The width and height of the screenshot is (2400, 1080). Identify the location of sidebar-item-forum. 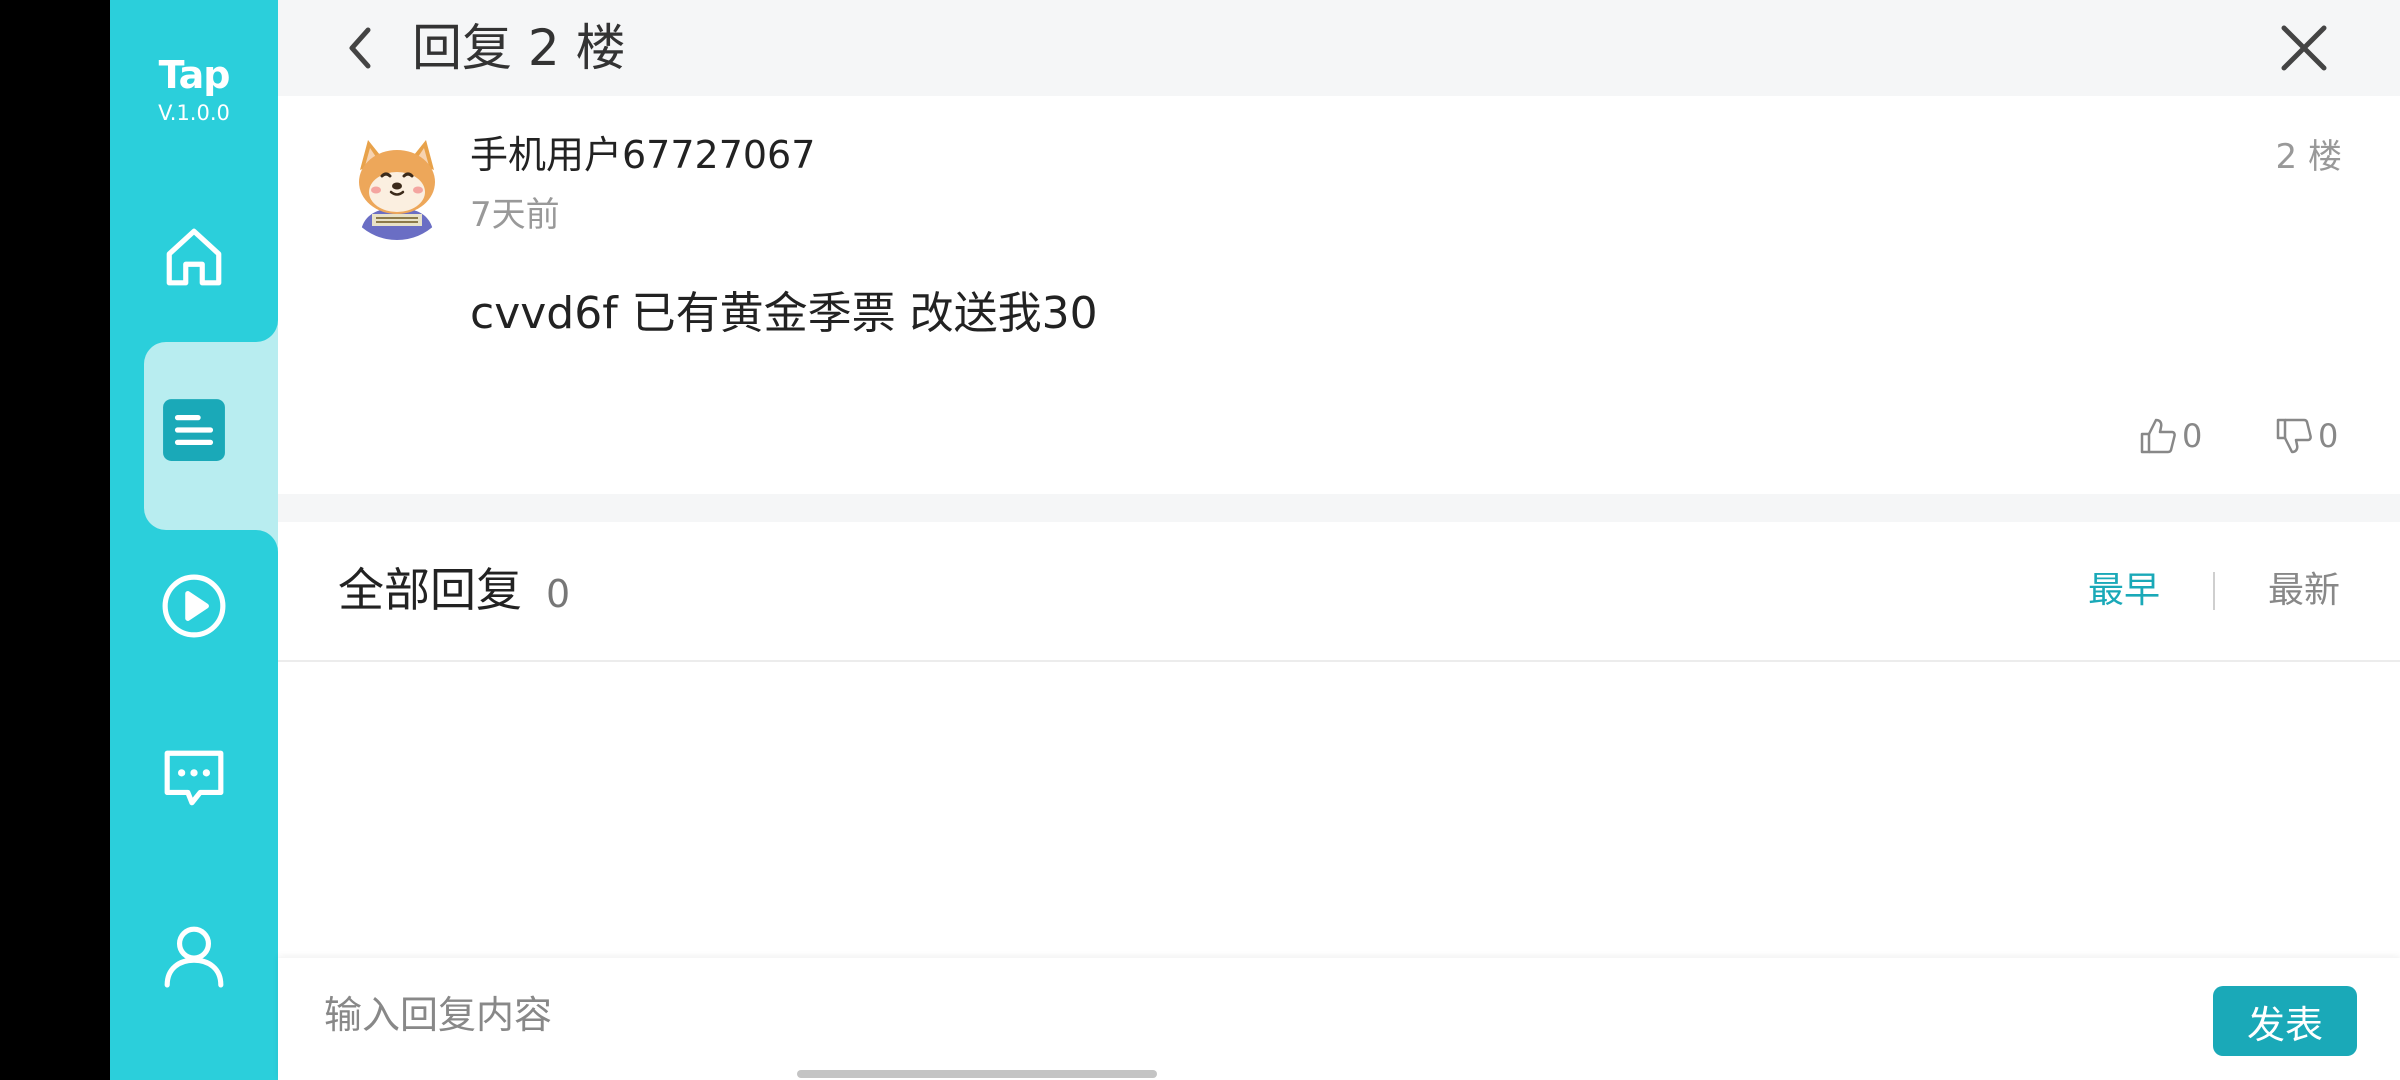
(194, 430).